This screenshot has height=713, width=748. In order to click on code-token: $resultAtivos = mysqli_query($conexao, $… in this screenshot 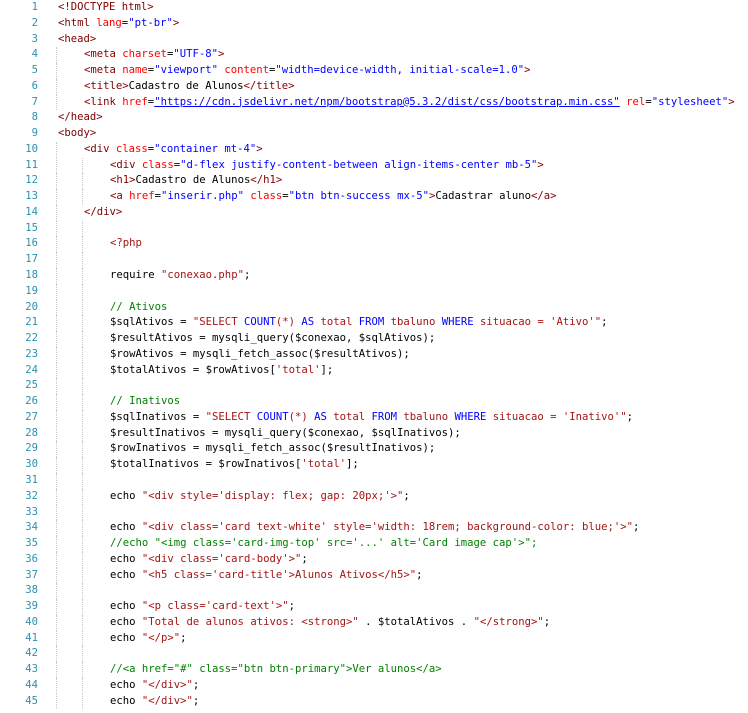, I will do `click(273, 338)`.